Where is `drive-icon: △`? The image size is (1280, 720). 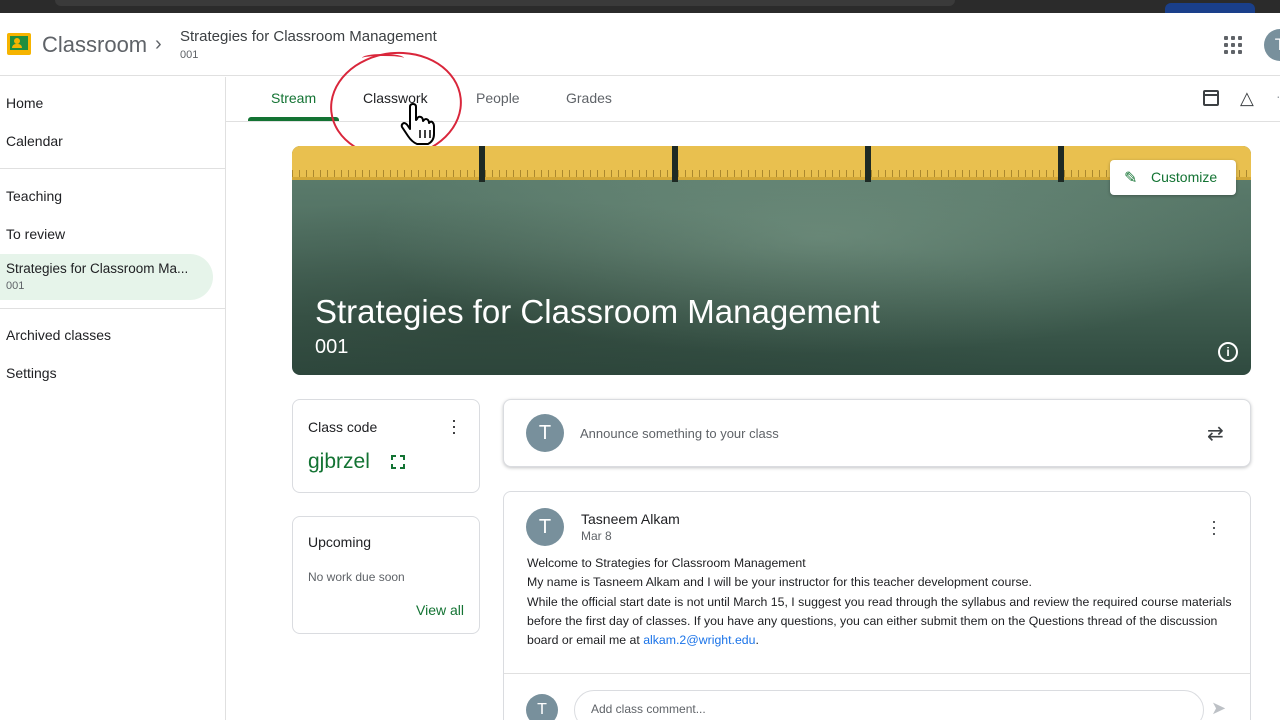
drive-icon: △ is located at coordinates (1247, 98).